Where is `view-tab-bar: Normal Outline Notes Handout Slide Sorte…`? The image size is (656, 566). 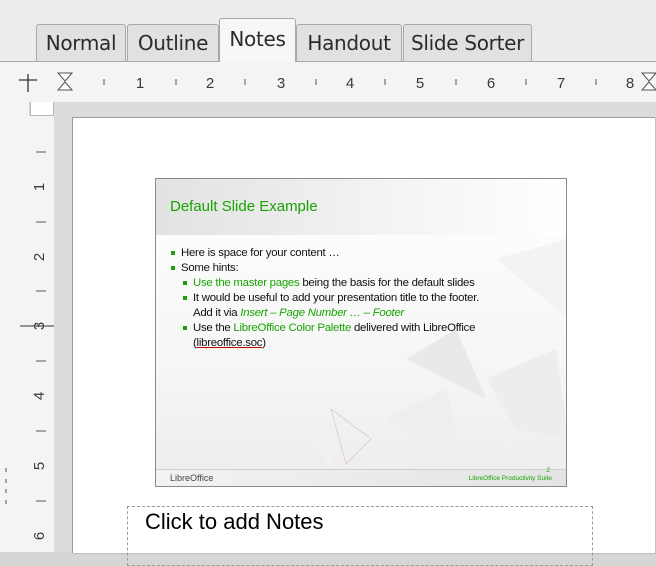 view-tab-bar: Normal Outline Notes Handout Slide Sorte… is located at coordinates (328, 31).